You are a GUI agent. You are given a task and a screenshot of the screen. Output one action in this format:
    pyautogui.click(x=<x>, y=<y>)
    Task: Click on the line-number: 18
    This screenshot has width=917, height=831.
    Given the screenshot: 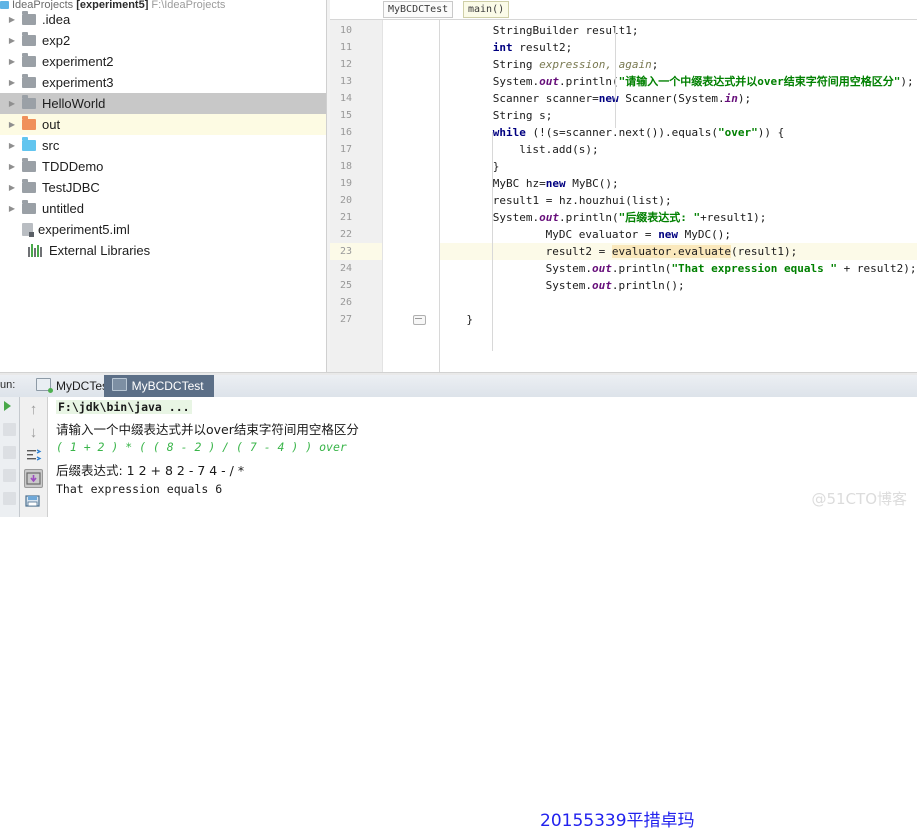 What is the action you would take?
    pyautogui.click(x=345, y=166)
    